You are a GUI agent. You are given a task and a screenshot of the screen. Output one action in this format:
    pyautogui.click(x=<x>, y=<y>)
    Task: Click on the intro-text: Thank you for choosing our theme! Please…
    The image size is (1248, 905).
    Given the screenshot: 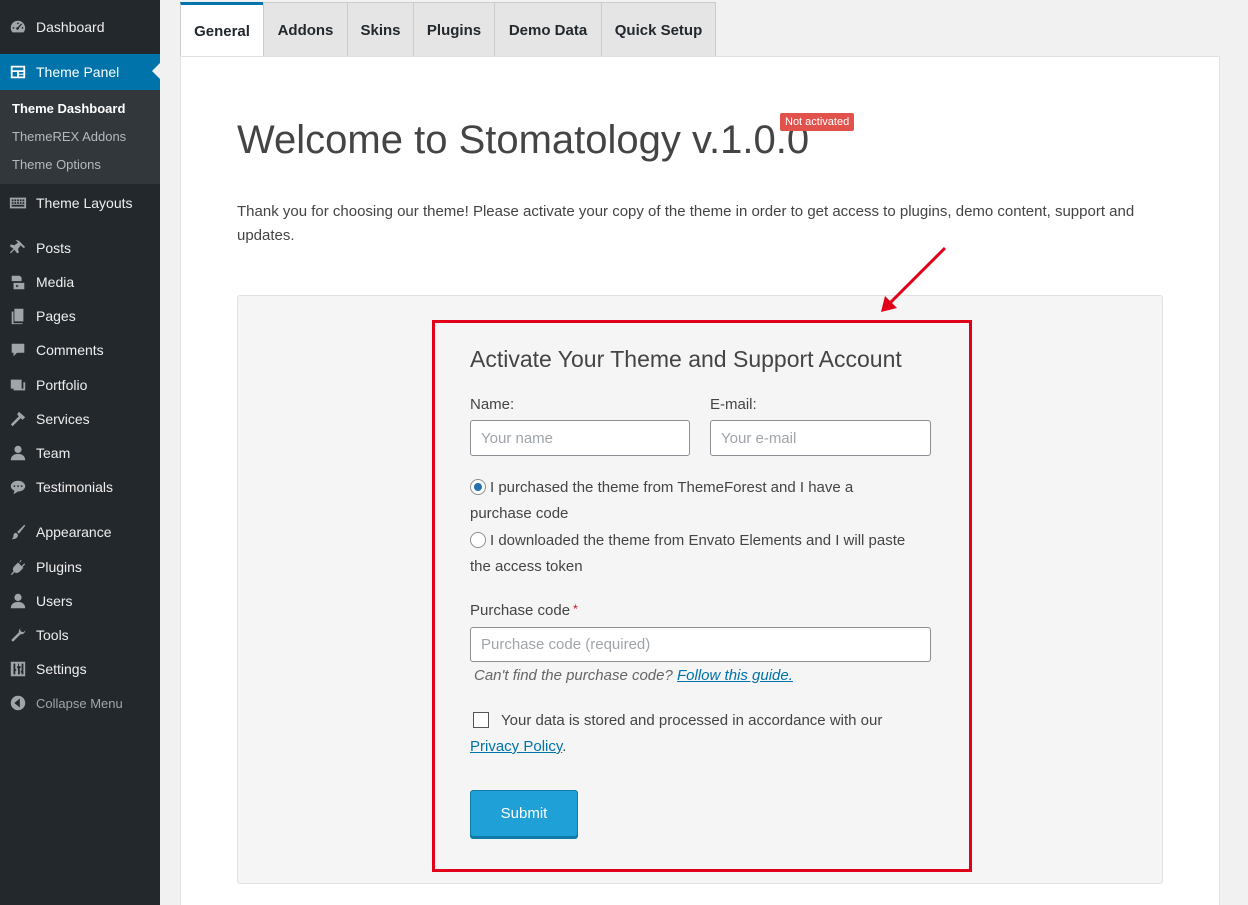 What is the action you would take?
    pyautogui.click(x=686, y=223)
    